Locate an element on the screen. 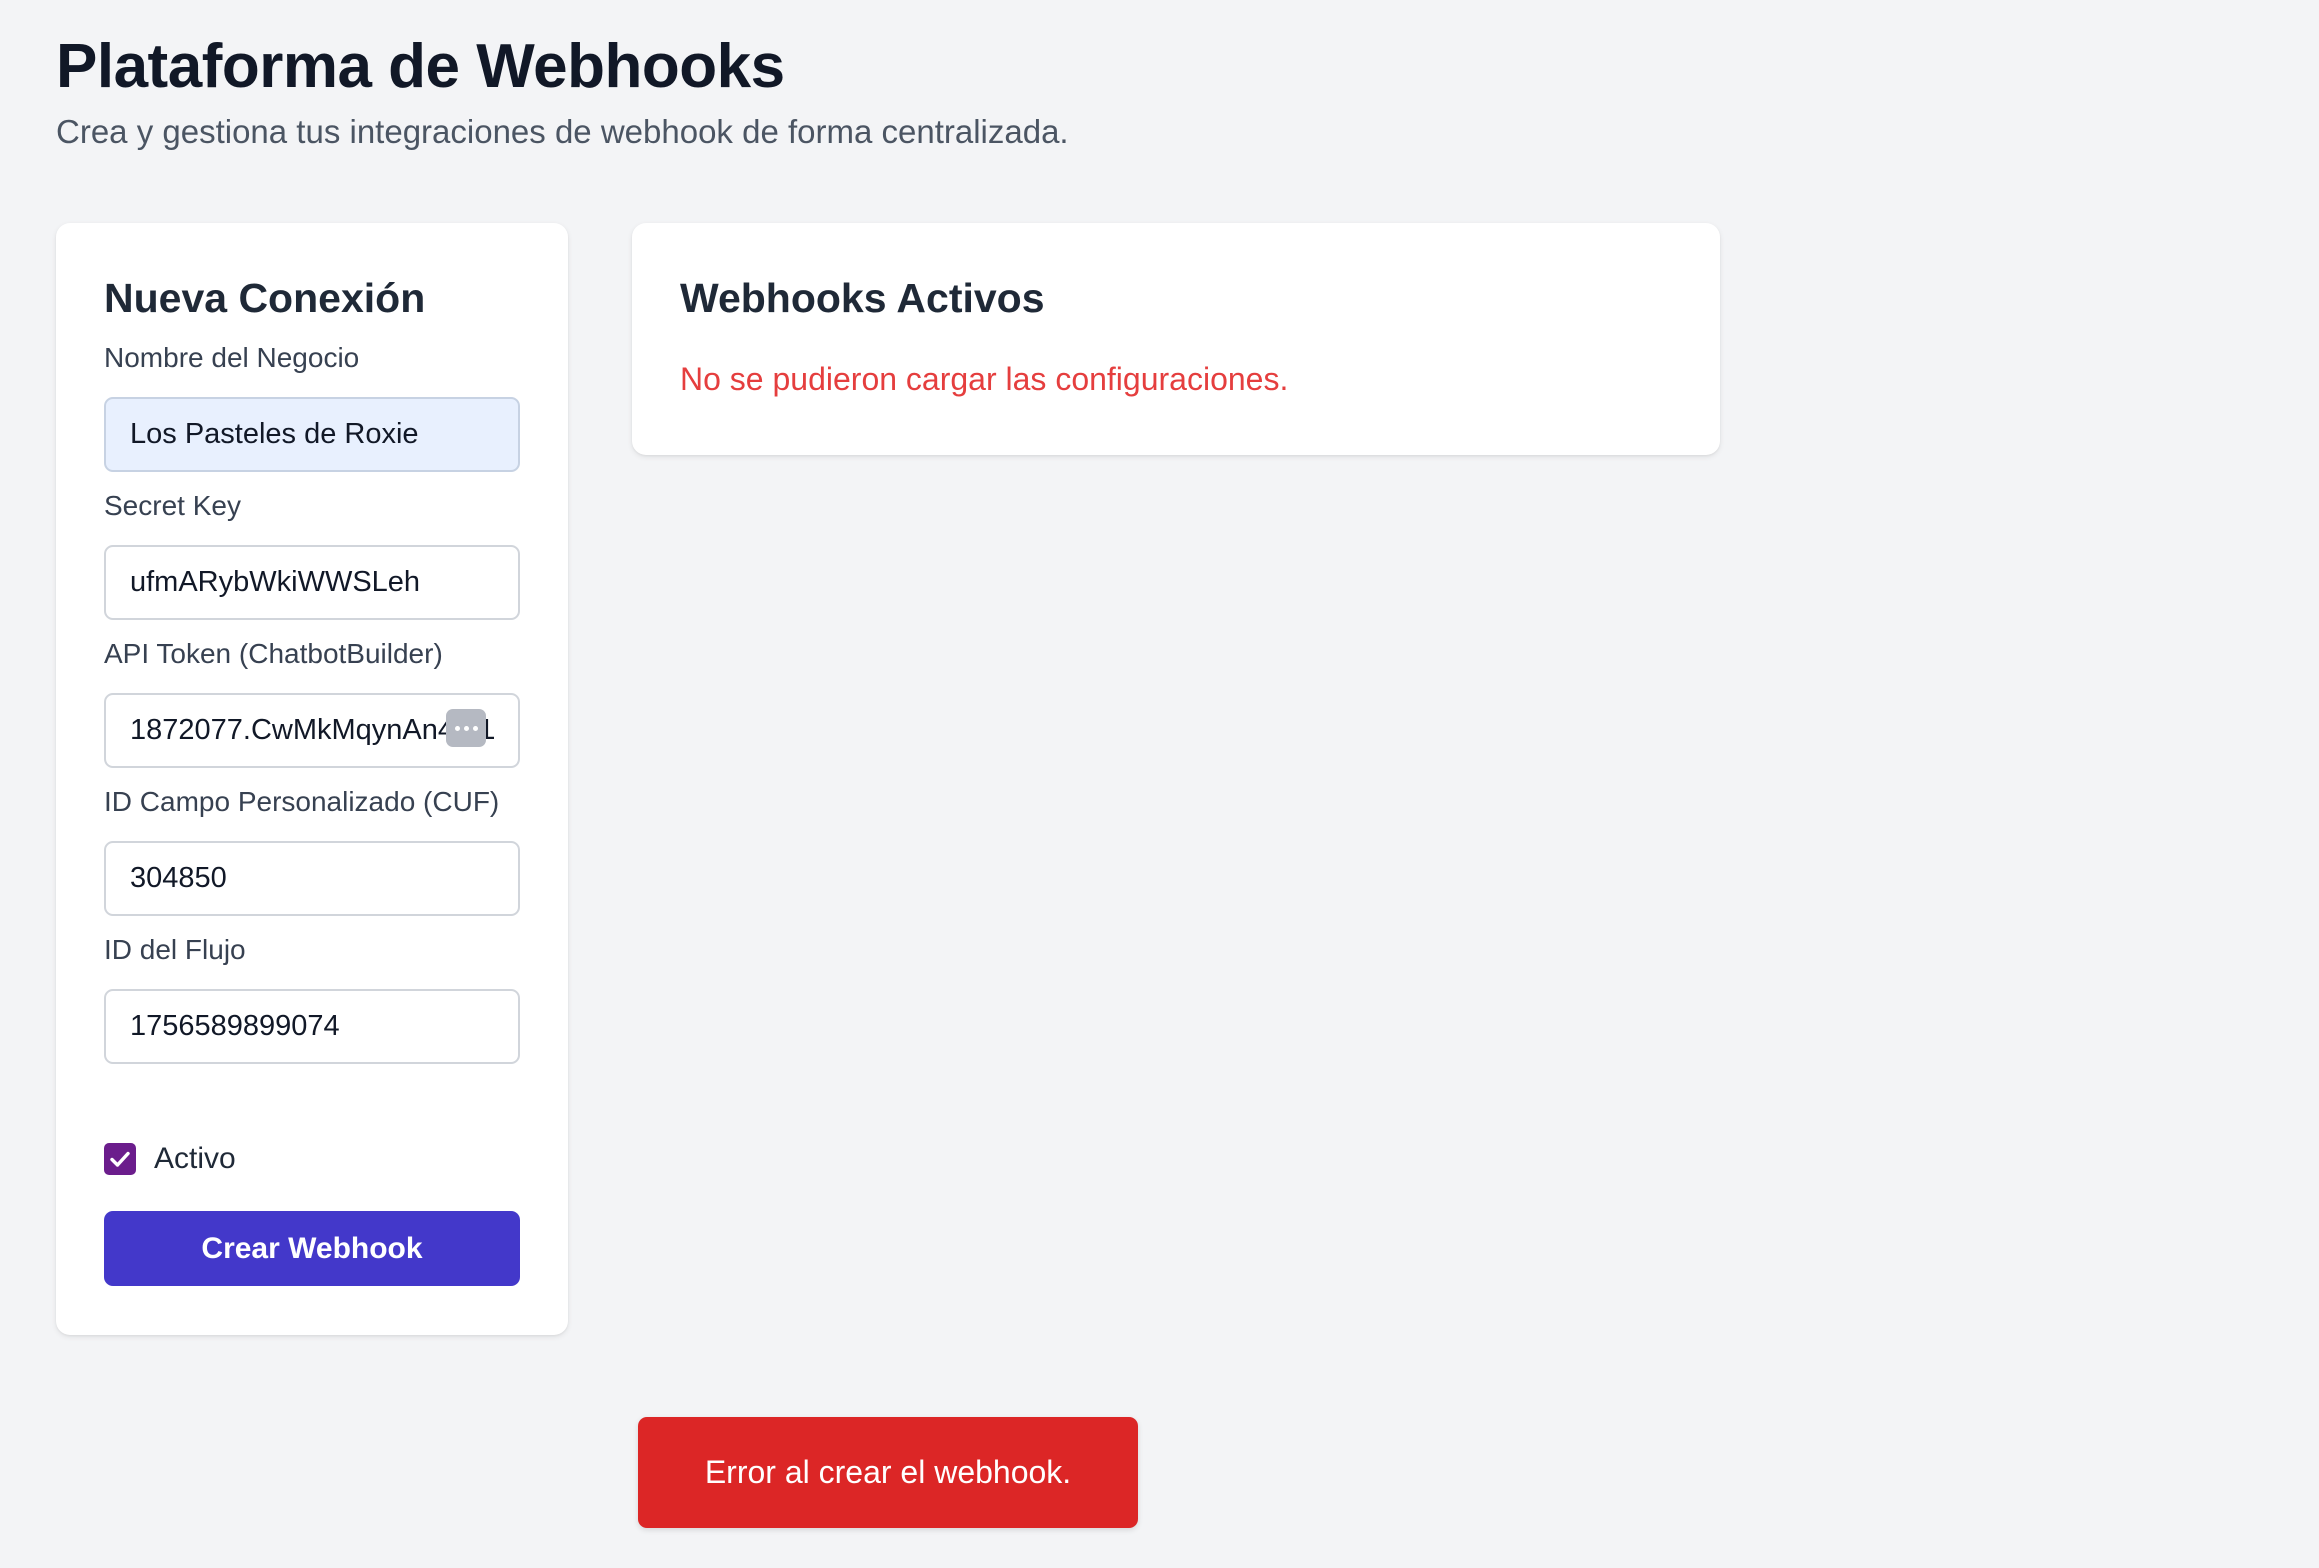  flow-id-input is located at coordinates (312, 1026).